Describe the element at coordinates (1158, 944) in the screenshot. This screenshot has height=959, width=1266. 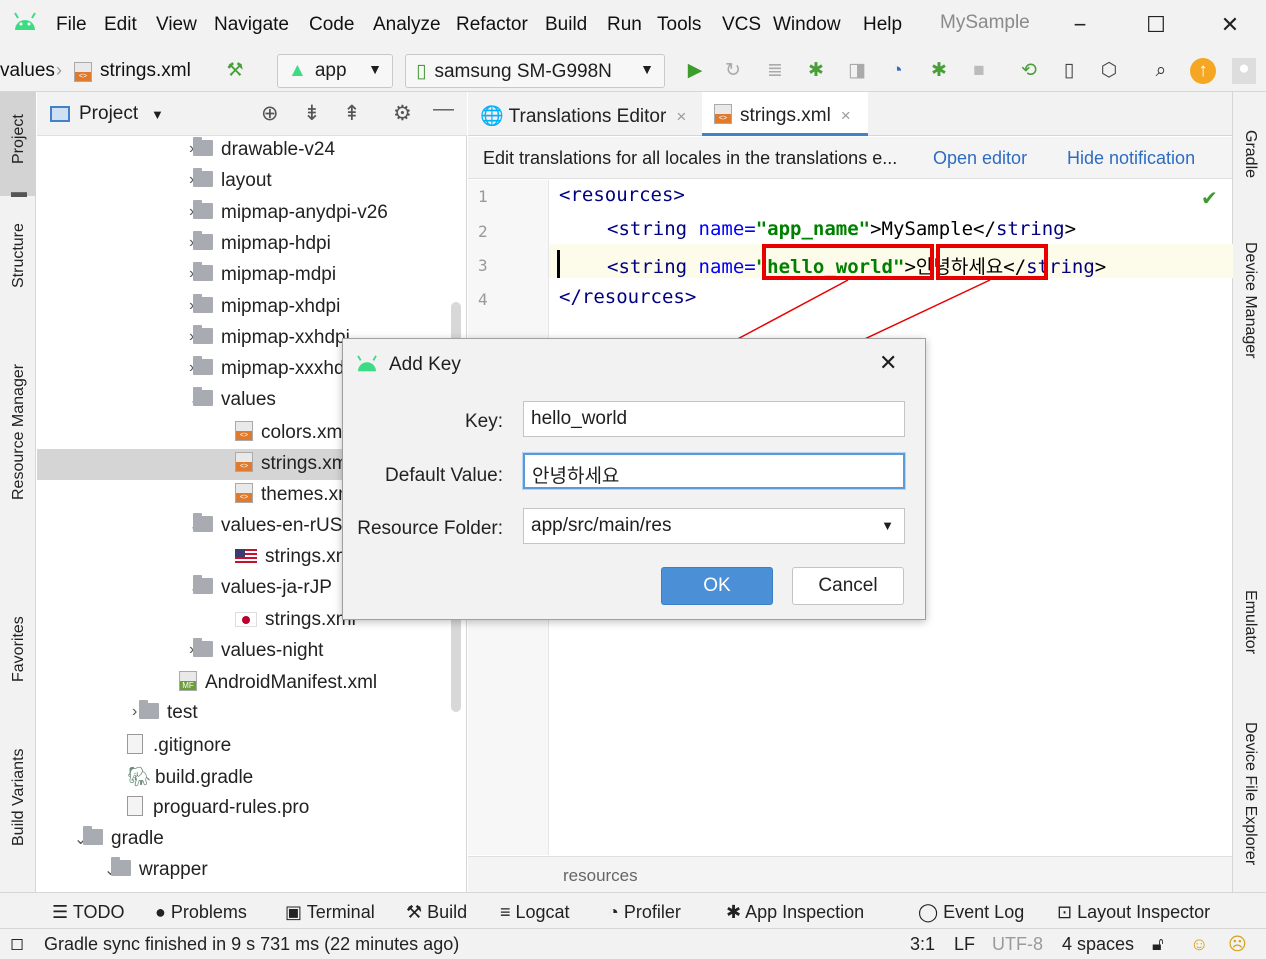
I see `lock-icon: 🔓︎` at that location.